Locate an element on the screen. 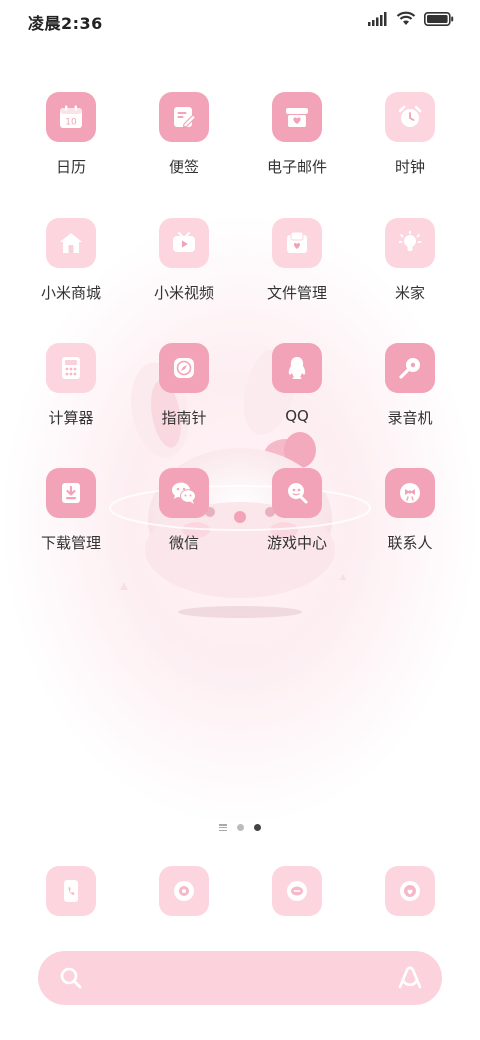 This screenshot has height=1040, width=480. app-clock: 时钟 is located at coordinates (410, 134).